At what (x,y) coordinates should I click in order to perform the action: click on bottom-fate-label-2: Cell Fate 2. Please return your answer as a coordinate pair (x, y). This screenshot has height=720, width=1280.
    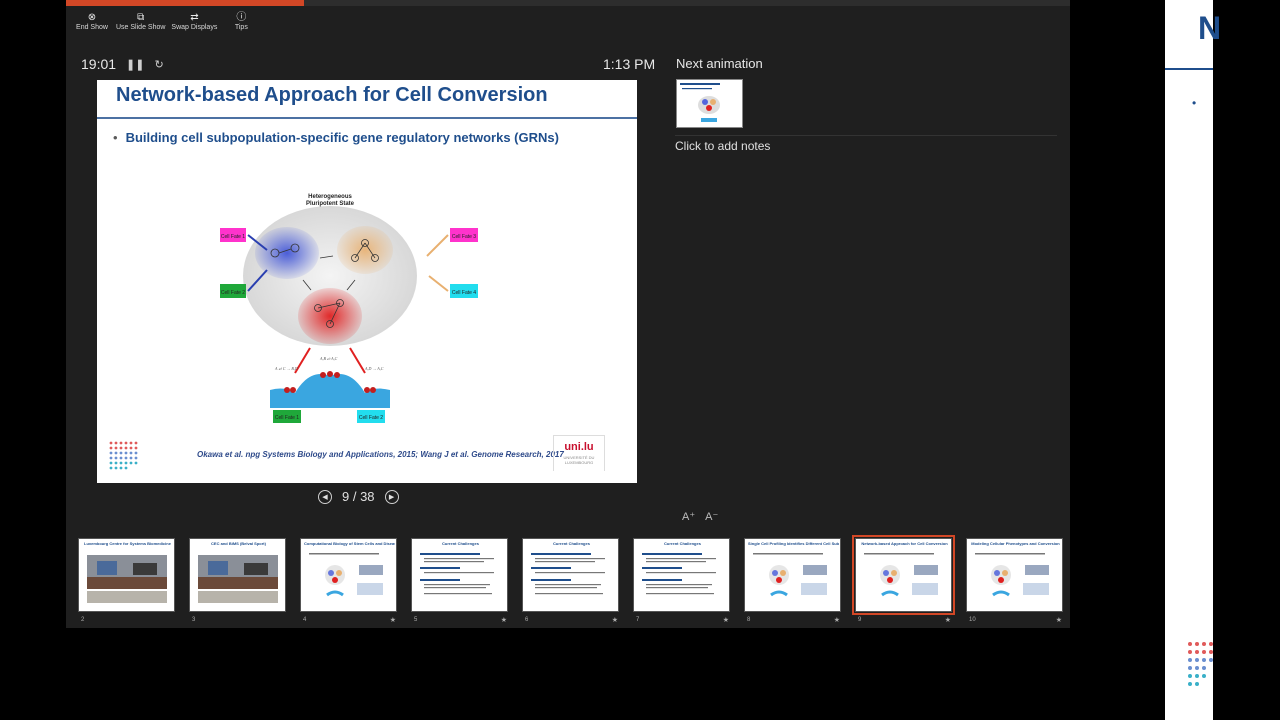
    Looking at the image, I should click on (371, 418).